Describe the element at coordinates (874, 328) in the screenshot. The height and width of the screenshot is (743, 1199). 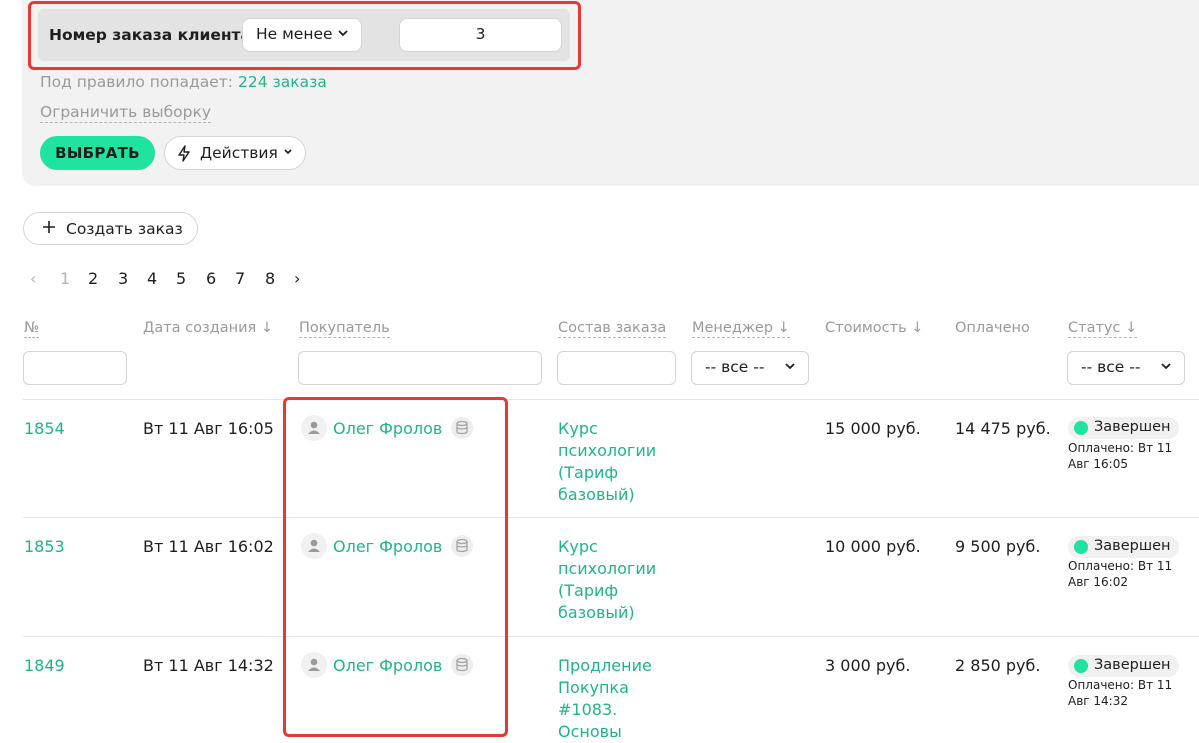
I see `column-header-cost: Стоимость ↓` at that location.